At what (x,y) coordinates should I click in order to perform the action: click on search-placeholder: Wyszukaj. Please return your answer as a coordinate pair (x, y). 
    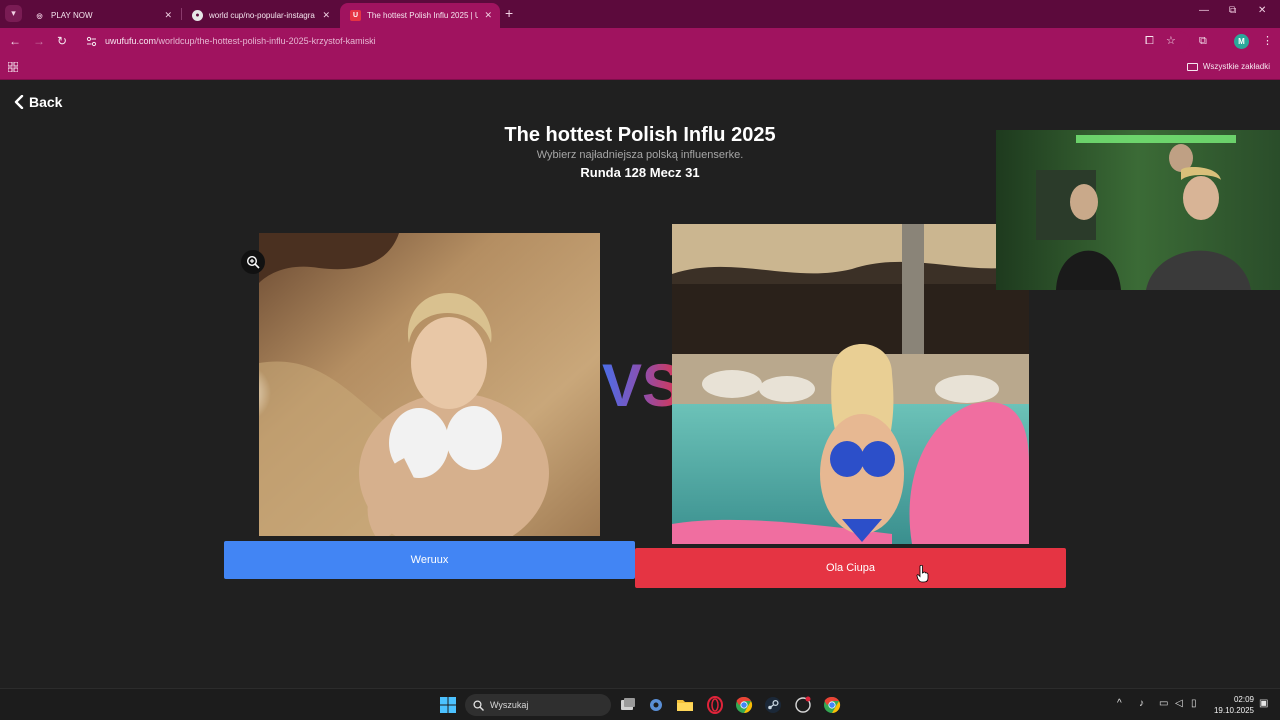
    Looking at the image, I should click on (509, 705).